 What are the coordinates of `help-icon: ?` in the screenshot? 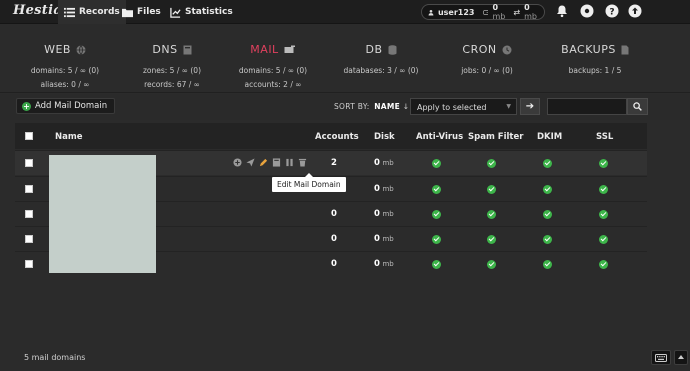 It's located at (612, 11).